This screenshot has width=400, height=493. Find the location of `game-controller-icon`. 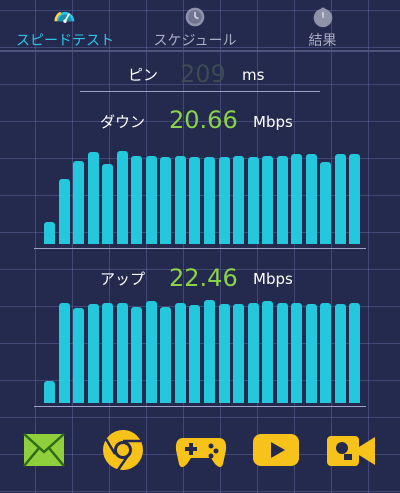

game-controller-icon is located at coordinates (201, 450).